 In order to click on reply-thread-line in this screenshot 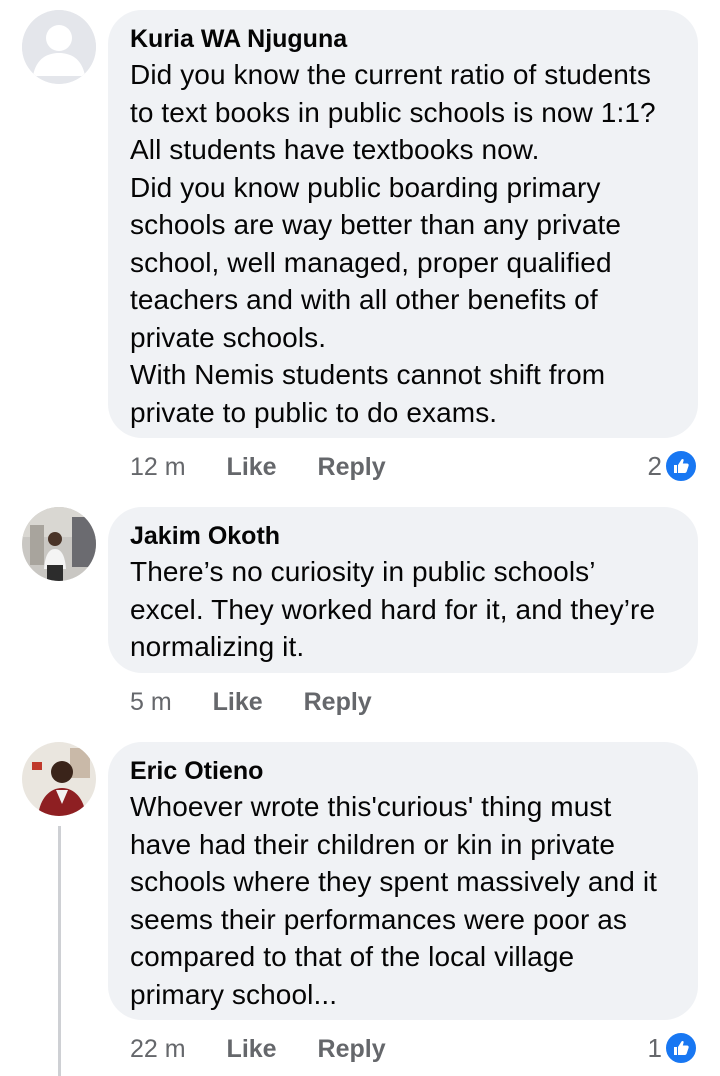, I will do `click(59, 951)`.